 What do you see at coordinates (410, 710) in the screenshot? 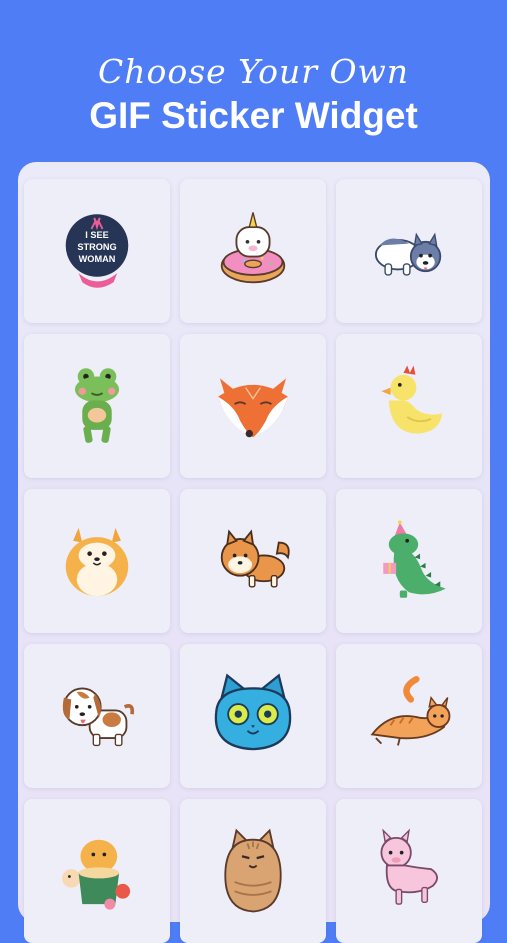
I see `orange-tabby-cat-icon` at bounding box center [410, 710].